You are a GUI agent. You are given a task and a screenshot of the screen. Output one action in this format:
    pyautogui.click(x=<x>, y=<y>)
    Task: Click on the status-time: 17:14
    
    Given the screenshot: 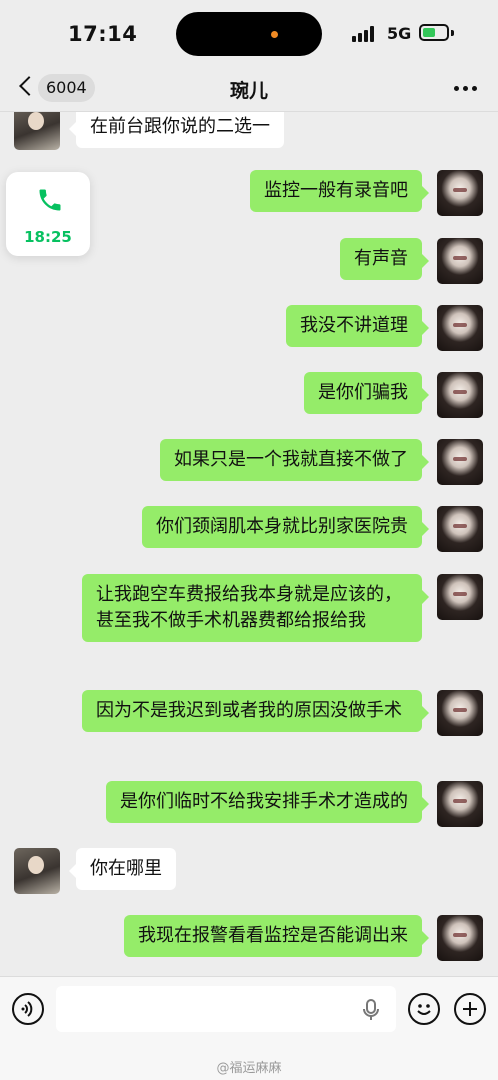 What is the action you would take?
    pyautogui.click(x=103, y=34)
    